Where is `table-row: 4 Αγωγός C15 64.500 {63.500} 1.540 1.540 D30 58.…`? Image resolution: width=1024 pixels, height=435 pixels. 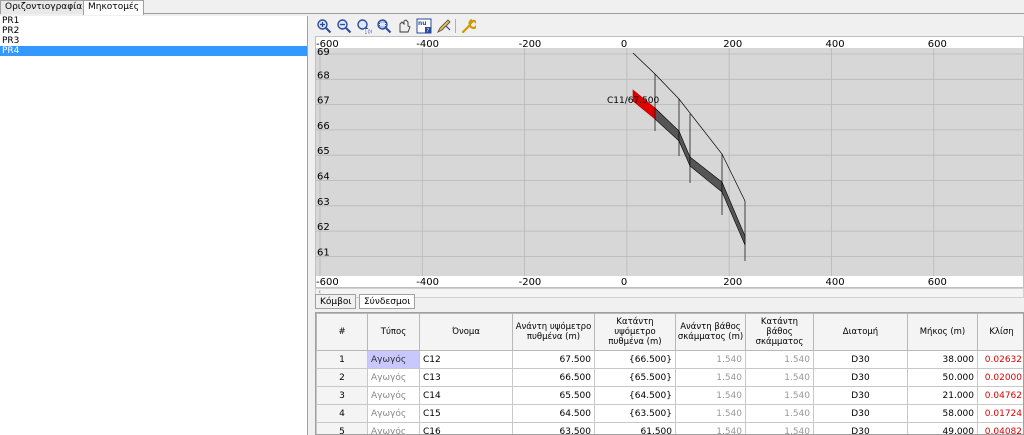 table-row: 4 Αγωγός C15 64.500 {63.500} 1.540 1.540 D30 58.… is located at coordinates (669, 413).